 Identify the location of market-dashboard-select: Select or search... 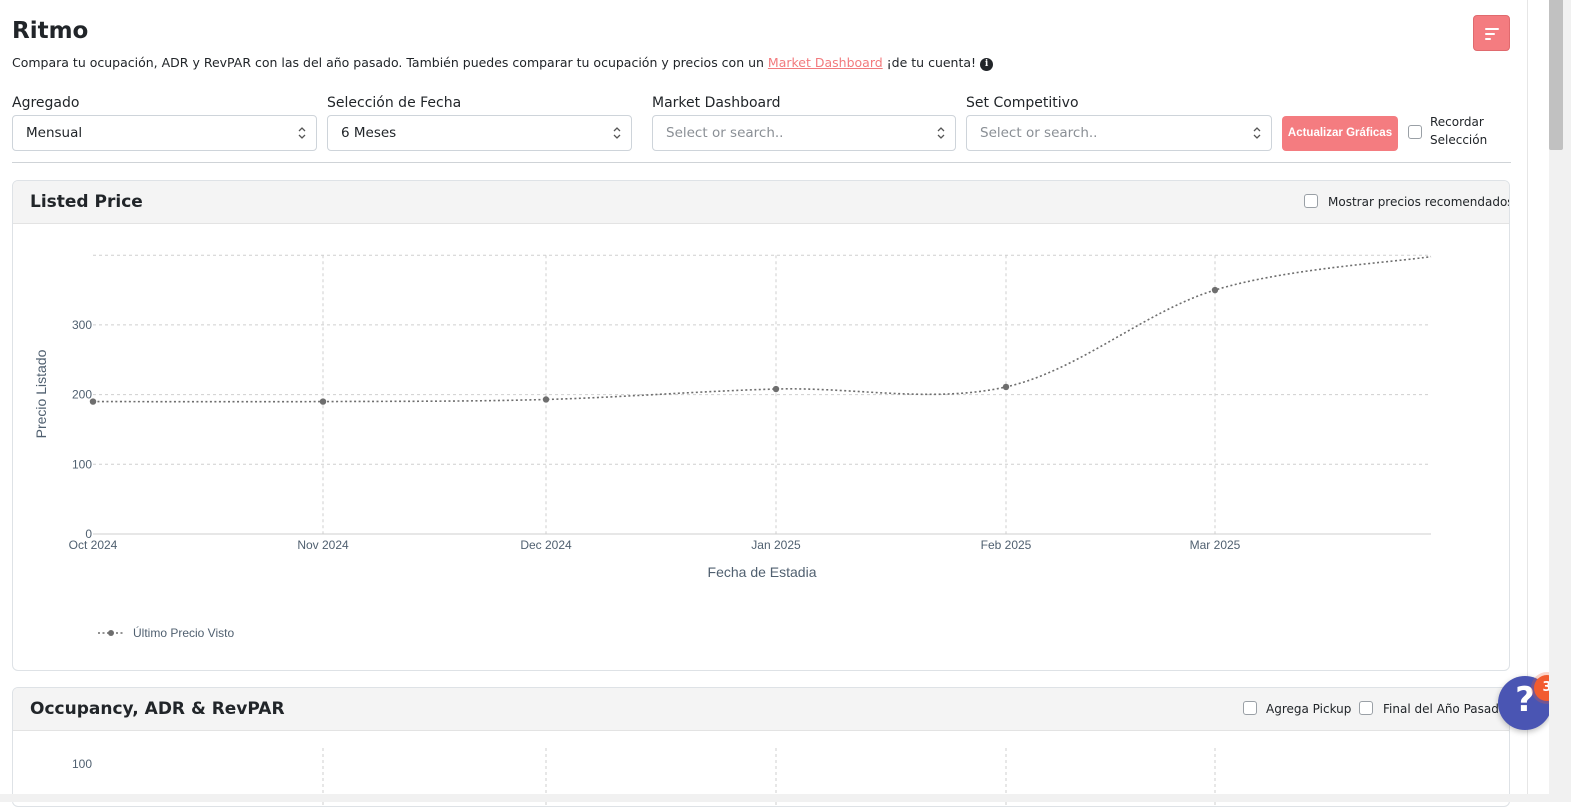
(804, 133).